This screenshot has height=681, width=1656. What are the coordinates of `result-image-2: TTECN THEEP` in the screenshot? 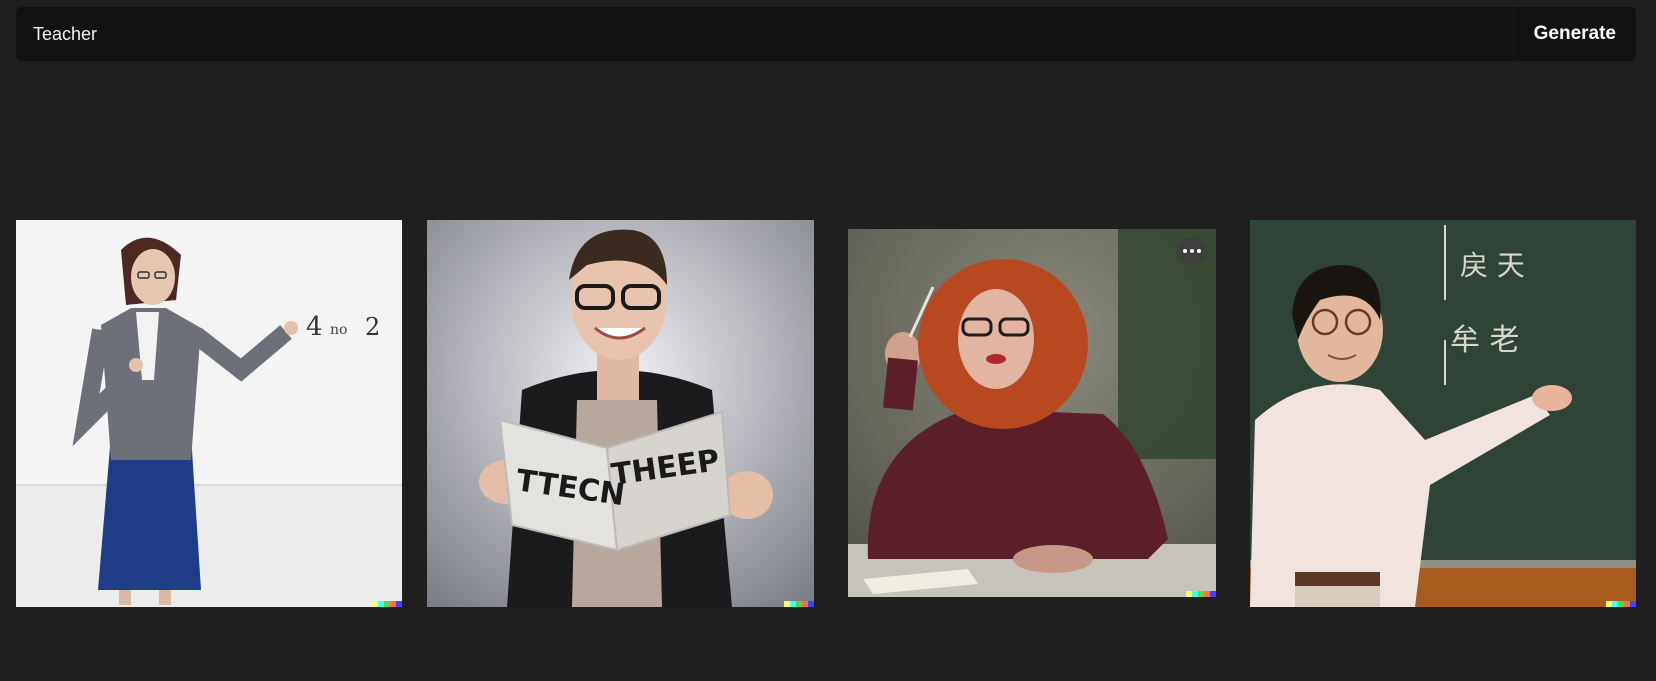 It's located at (620, 413).